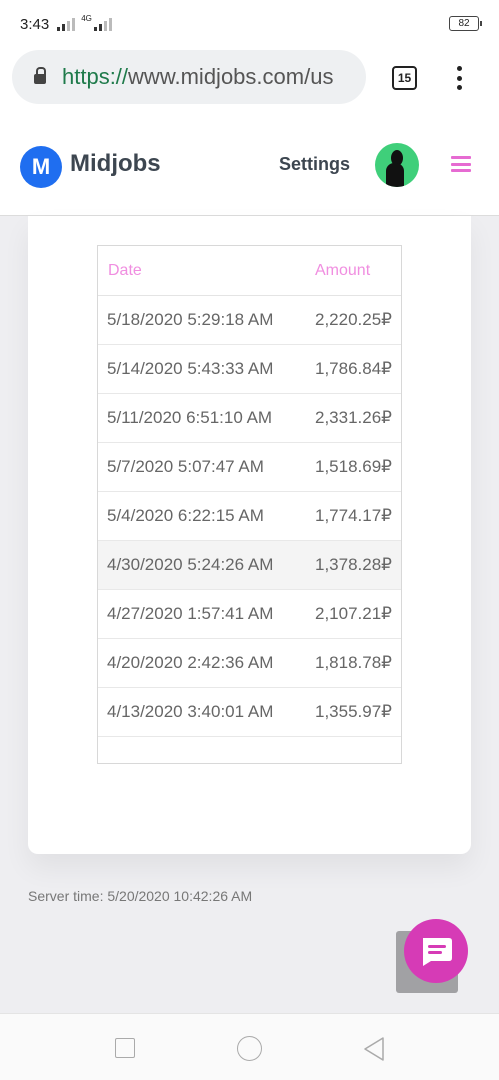  I want to click on cell-amount: 2,107.21₽, so click(353, 613).